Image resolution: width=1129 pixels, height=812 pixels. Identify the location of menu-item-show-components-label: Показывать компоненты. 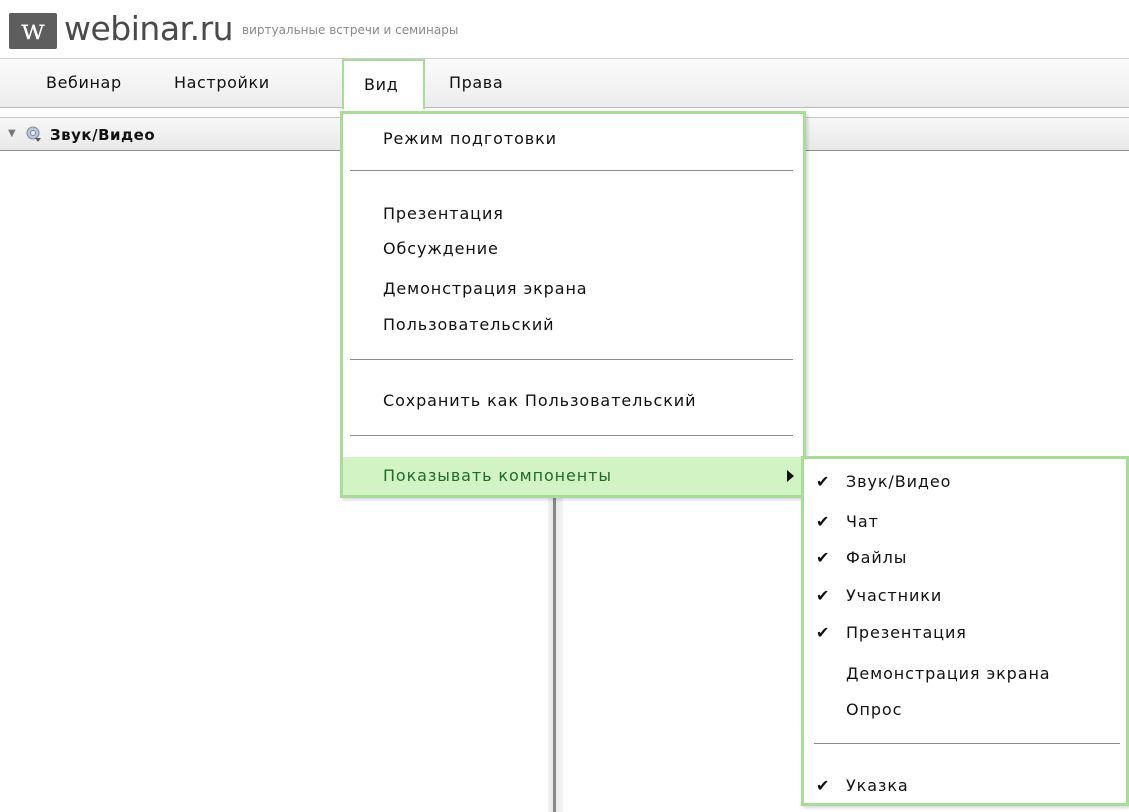
(497, 475).